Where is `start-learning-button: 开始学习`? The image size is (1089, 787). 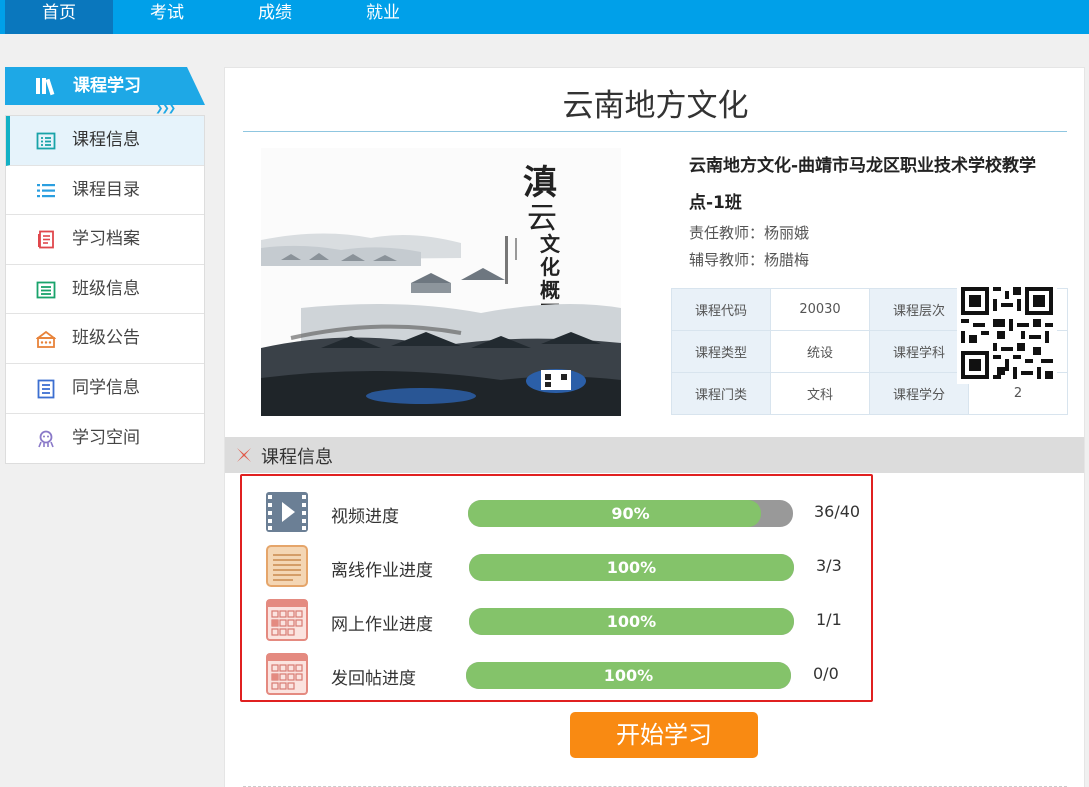
start-learning-button: 开始学习 is located at coordinates (664, 735).